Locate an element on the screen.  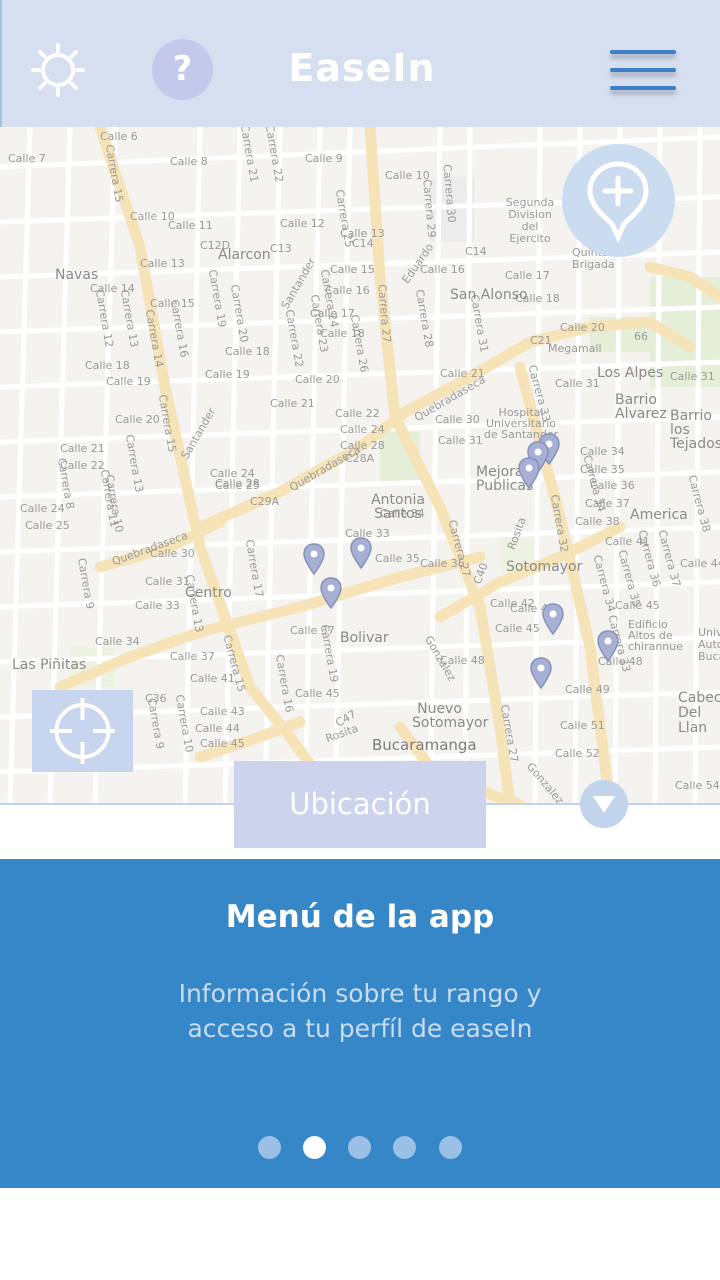
map-label: Sotomayor is located at coordinates (544, 567).